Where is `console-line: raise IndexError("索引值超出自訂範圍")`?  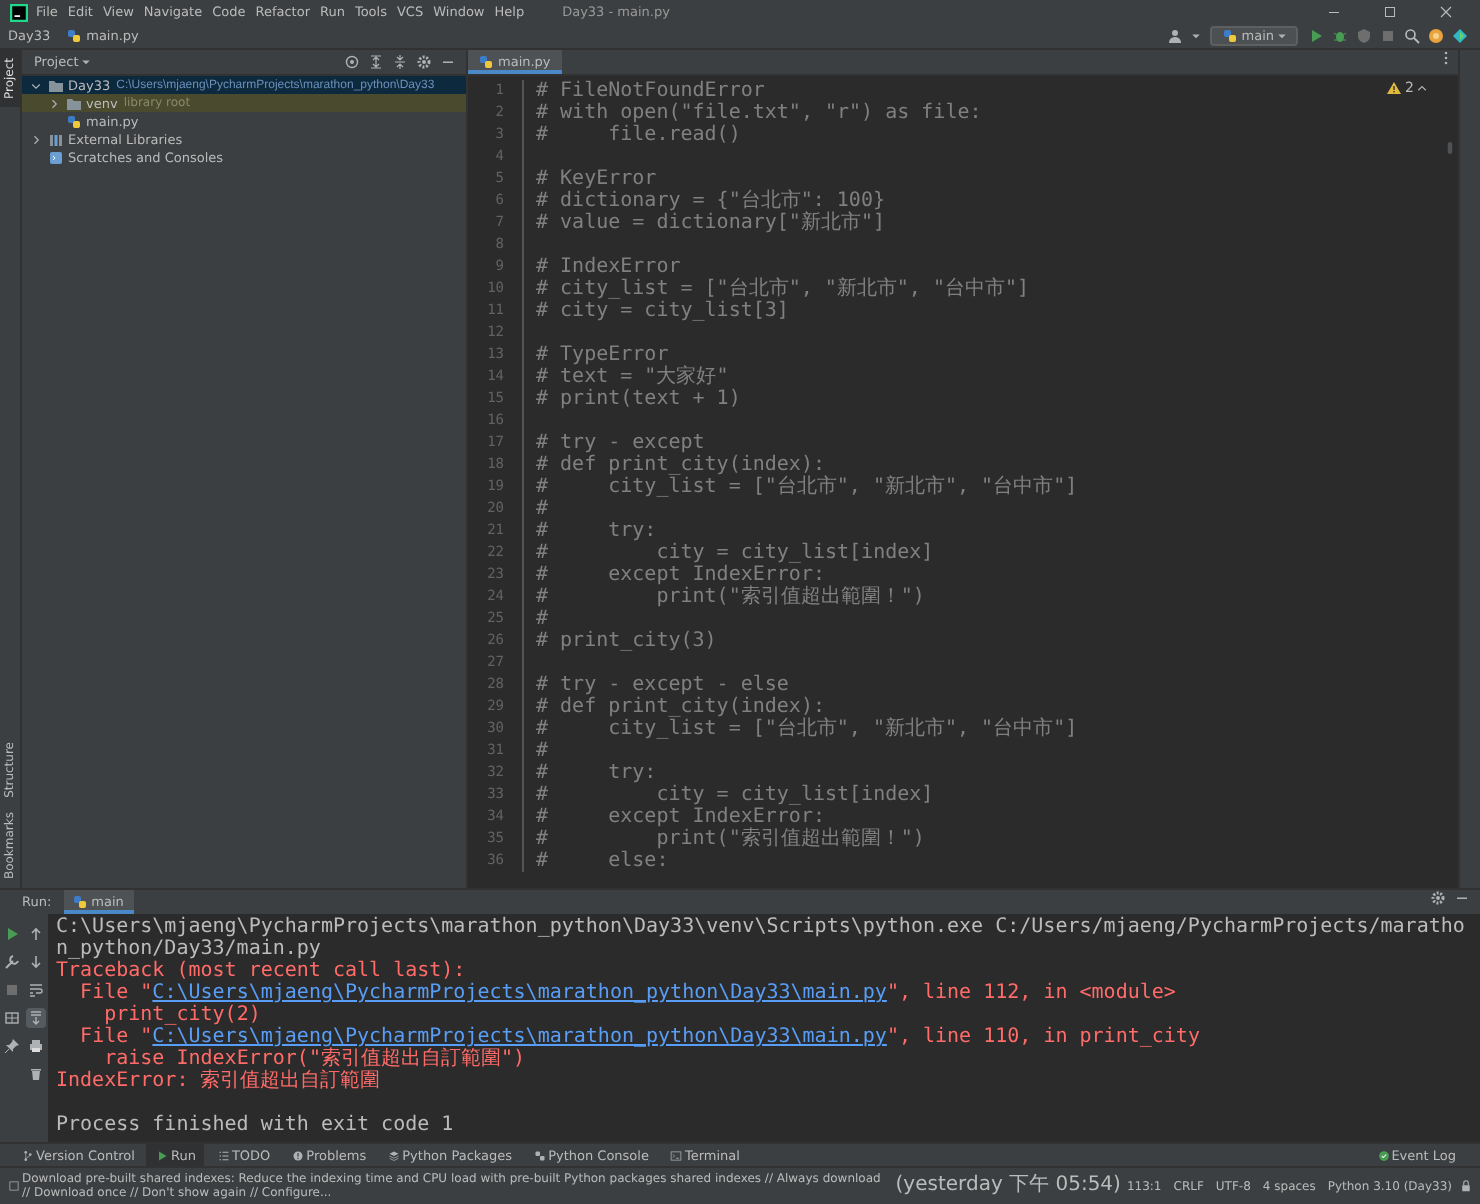 console-line: raise IndexError("索引值超出自訂範圍") is located at coordinates (315, 1059).